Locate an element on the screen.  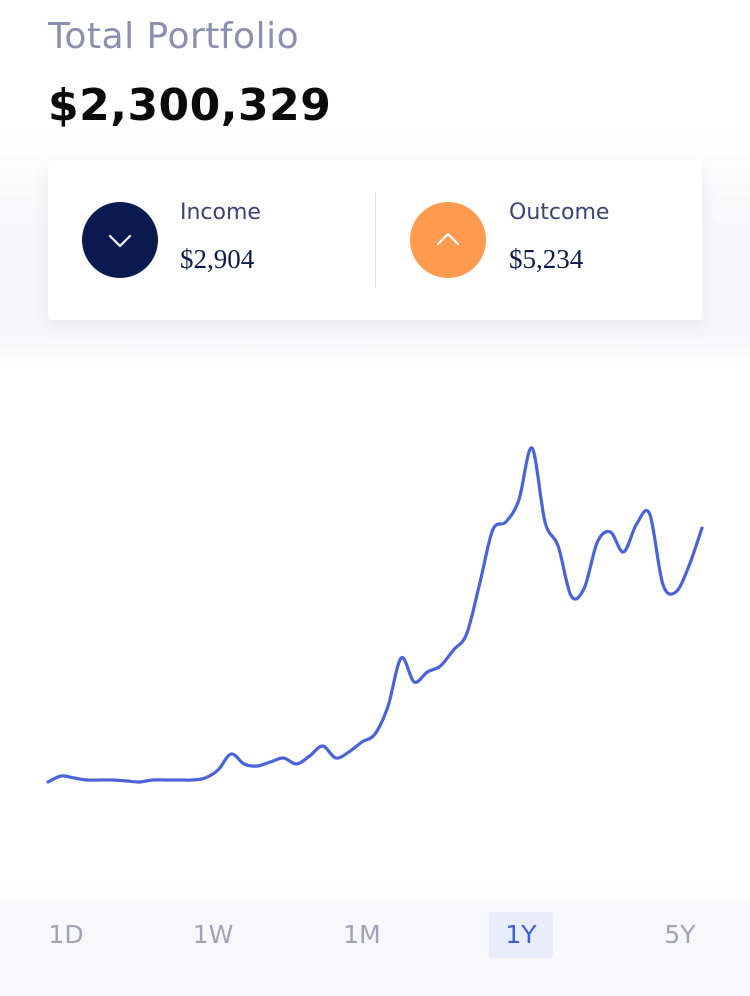
portfolio-total-value: $2,300,329 is located at coordinates (190, 105).